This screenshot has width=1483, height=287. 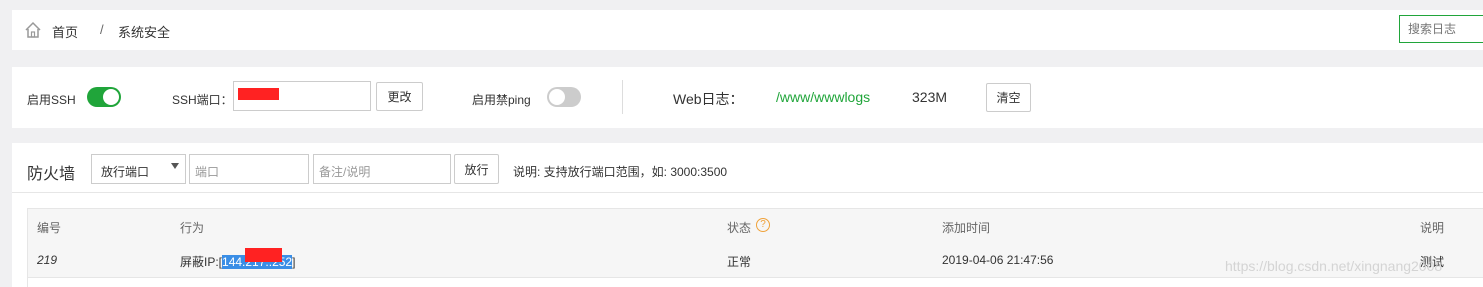 What do you see at coordinates (399, 96) in the screenshot?
I see `change-port-button: 更改` at bounding box center [399, 96].